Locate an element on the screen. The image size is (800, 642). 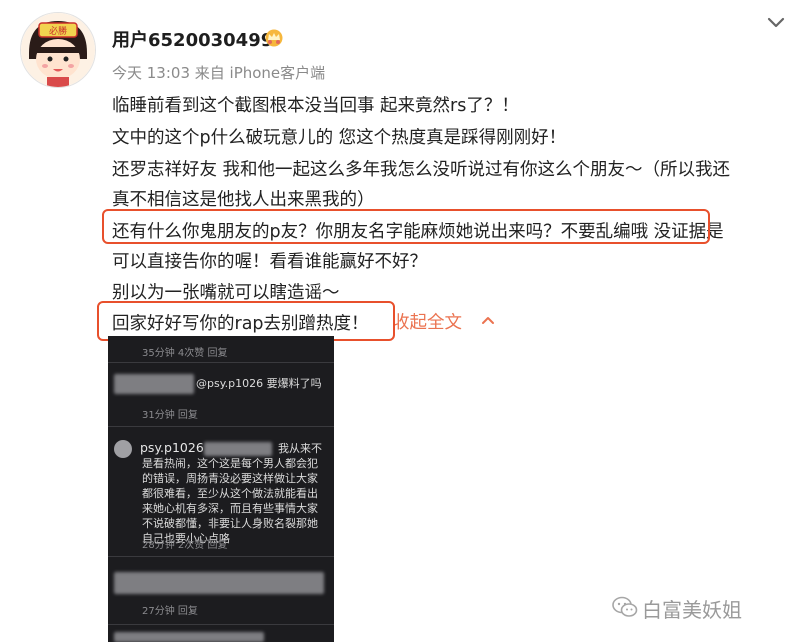
comment-text-line: 不说破都懂，非要让人身败名裂那她 is located at coordinates (230, 523).